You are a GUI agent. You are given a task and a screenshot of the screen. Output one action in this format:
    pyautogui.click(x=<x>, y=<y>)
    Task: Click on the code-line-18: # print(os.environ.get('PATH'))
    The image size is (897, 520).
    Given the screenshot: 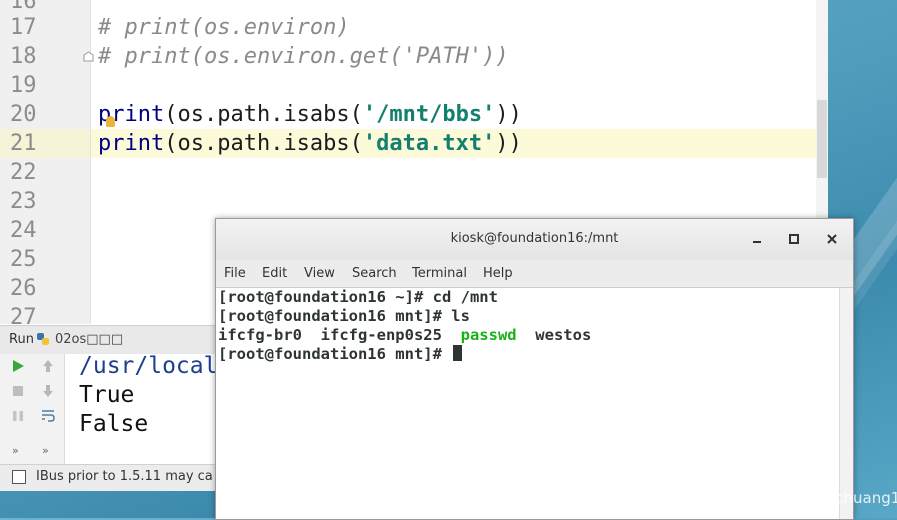 What is the action you would take?
    pyautogui.click(x=303, y=56)
    